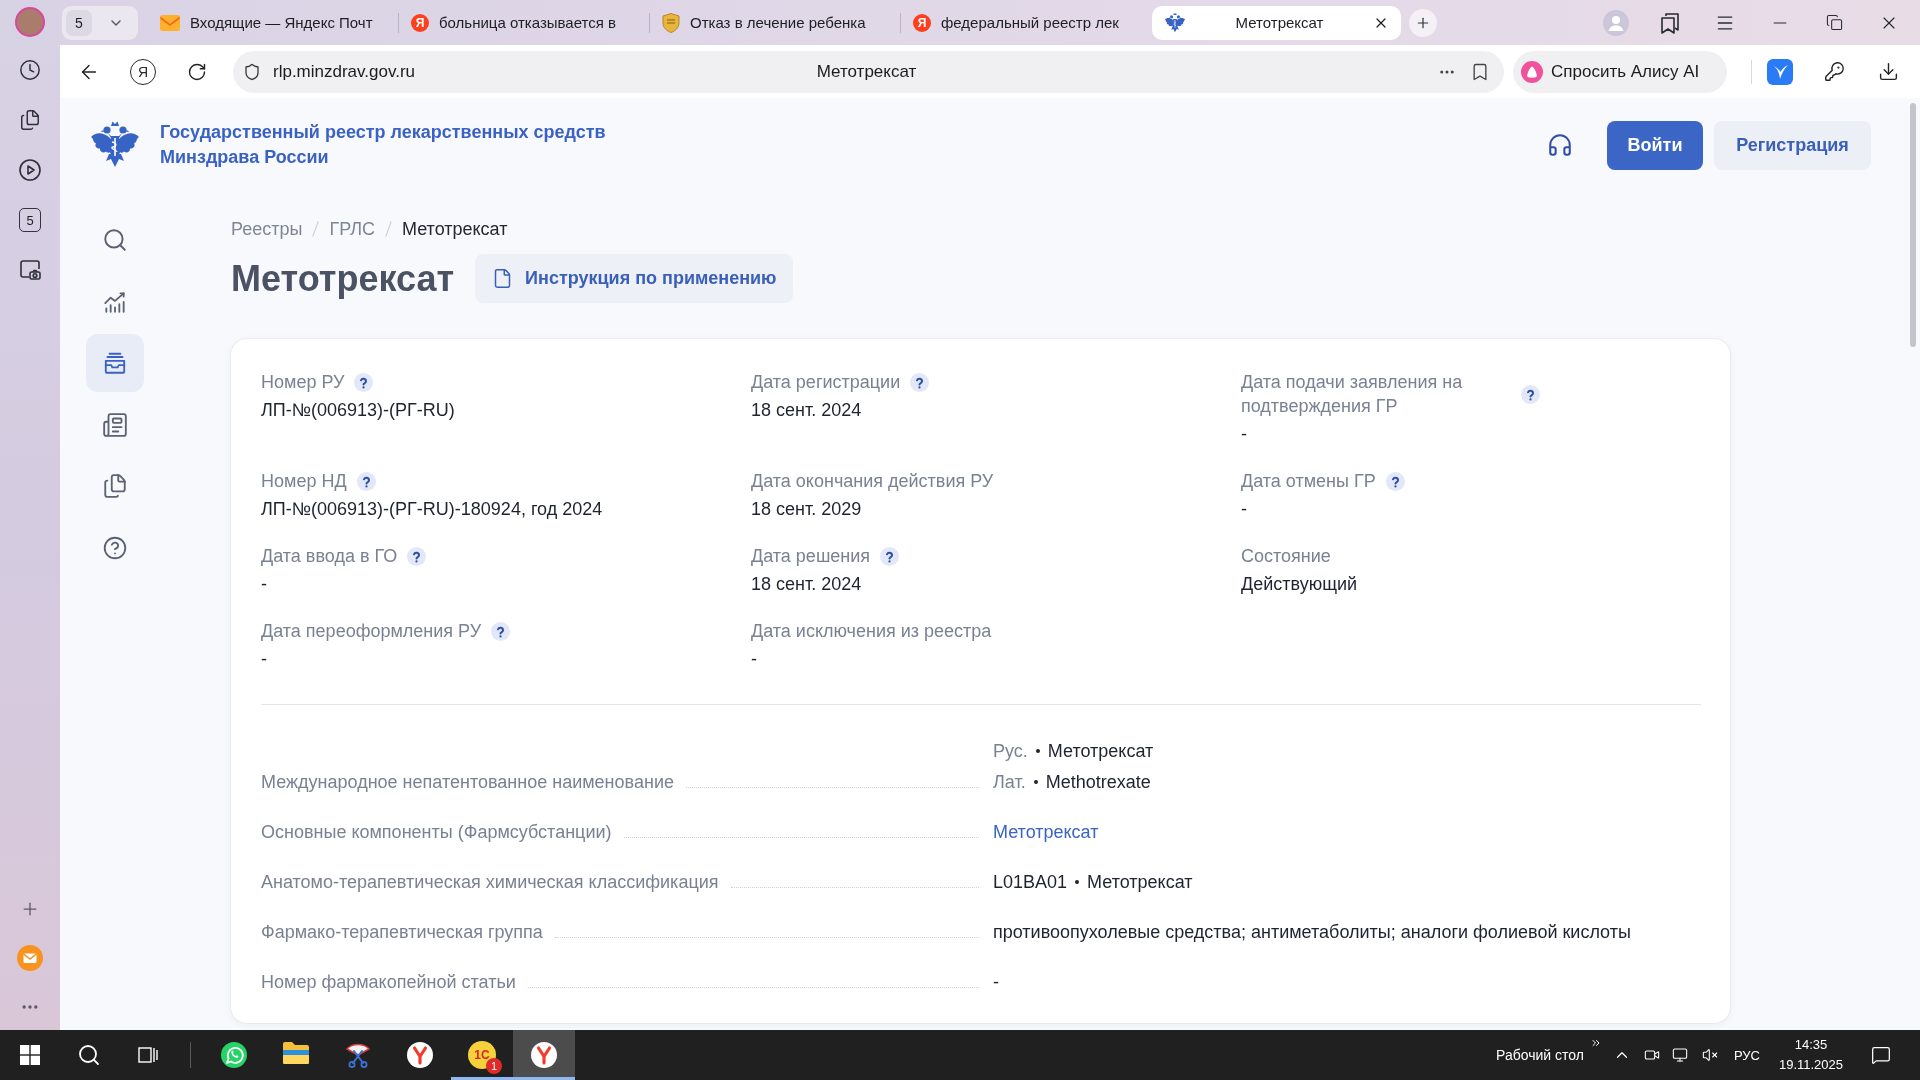  I want to click on double-chevron-icon, so click(1595, 1043).